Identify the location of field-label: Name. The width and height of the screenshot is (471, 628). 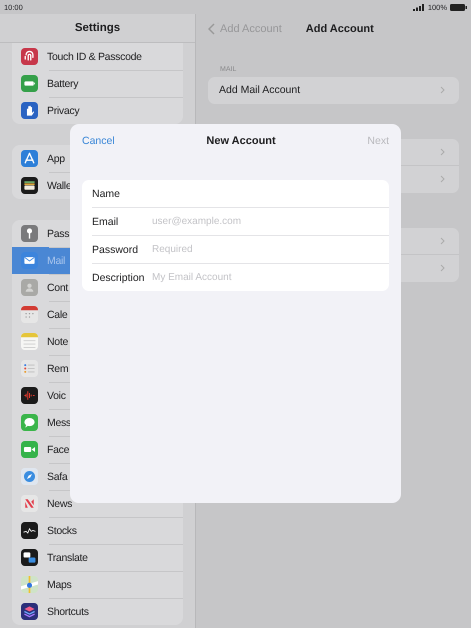
(107, 194).